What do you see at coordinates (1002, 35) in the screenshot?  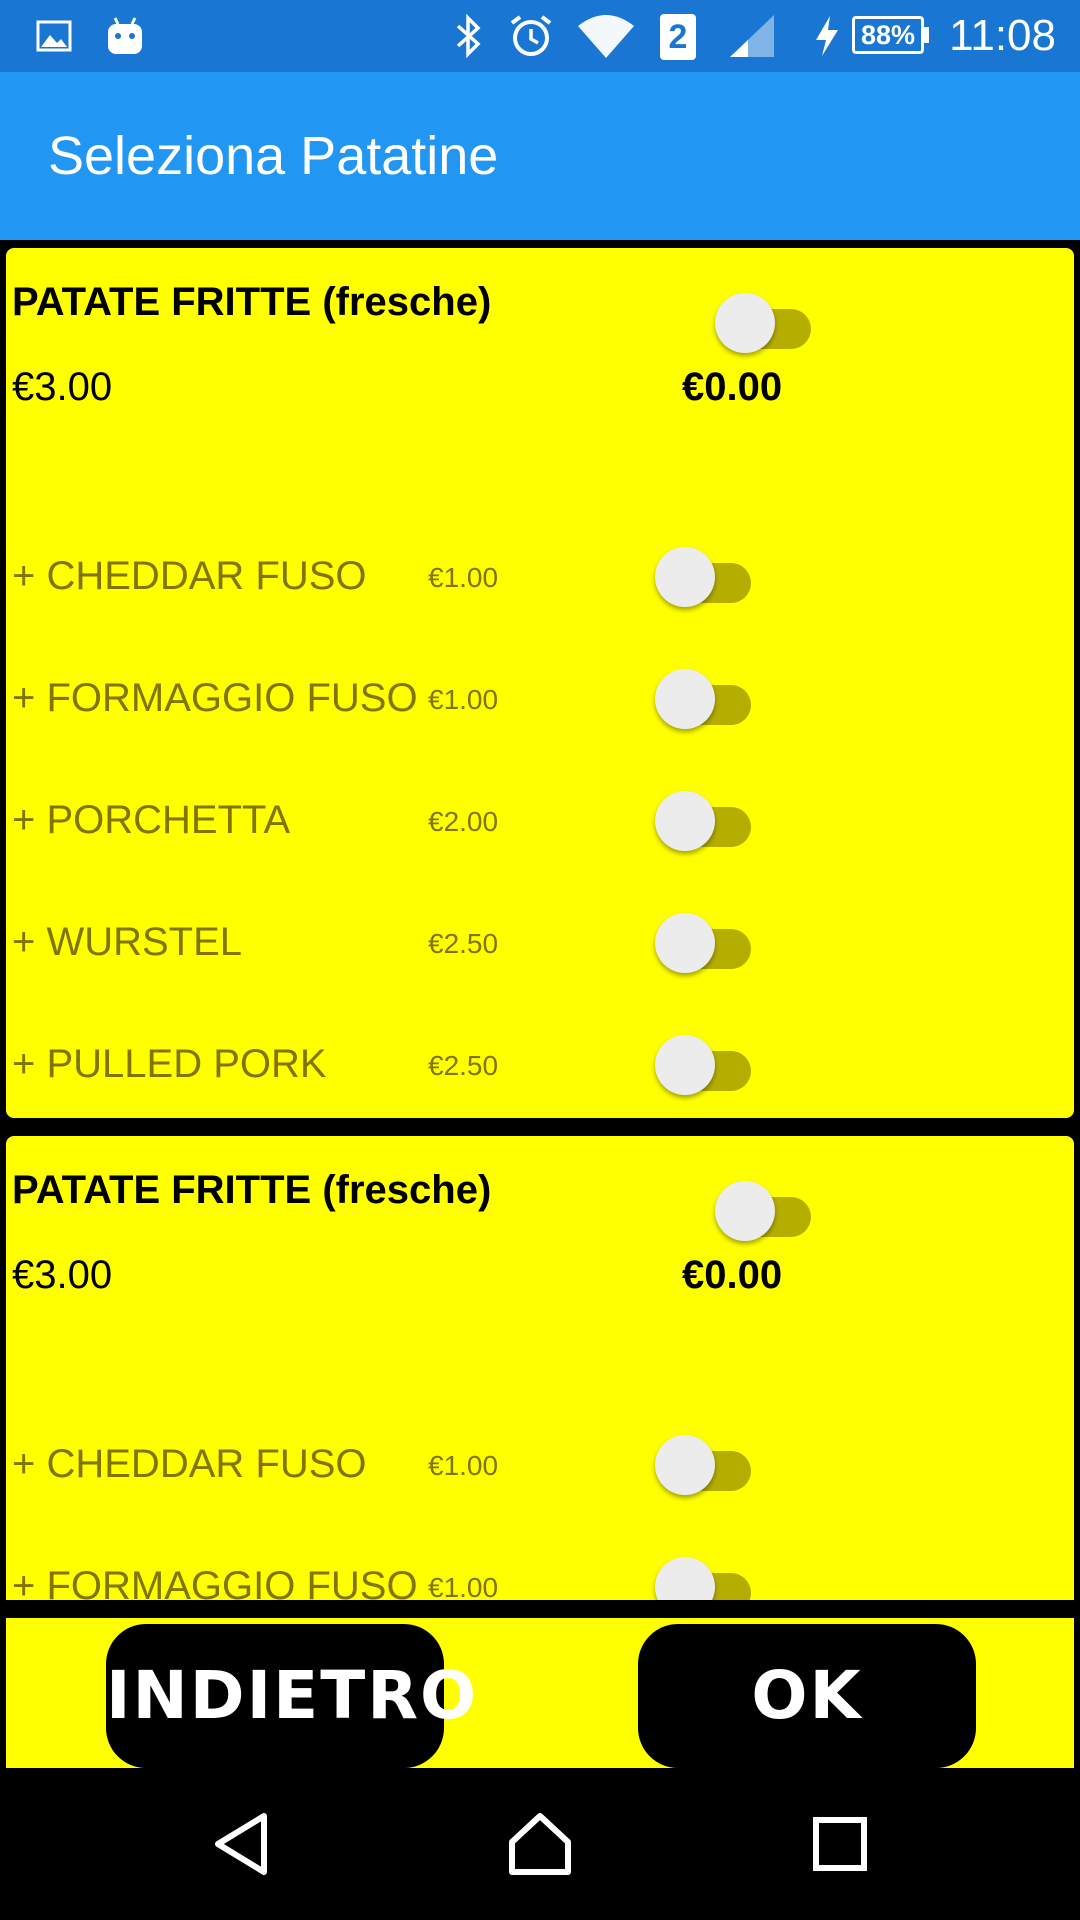 I see `clock: 11:08` at bounding box center [1002, 35].